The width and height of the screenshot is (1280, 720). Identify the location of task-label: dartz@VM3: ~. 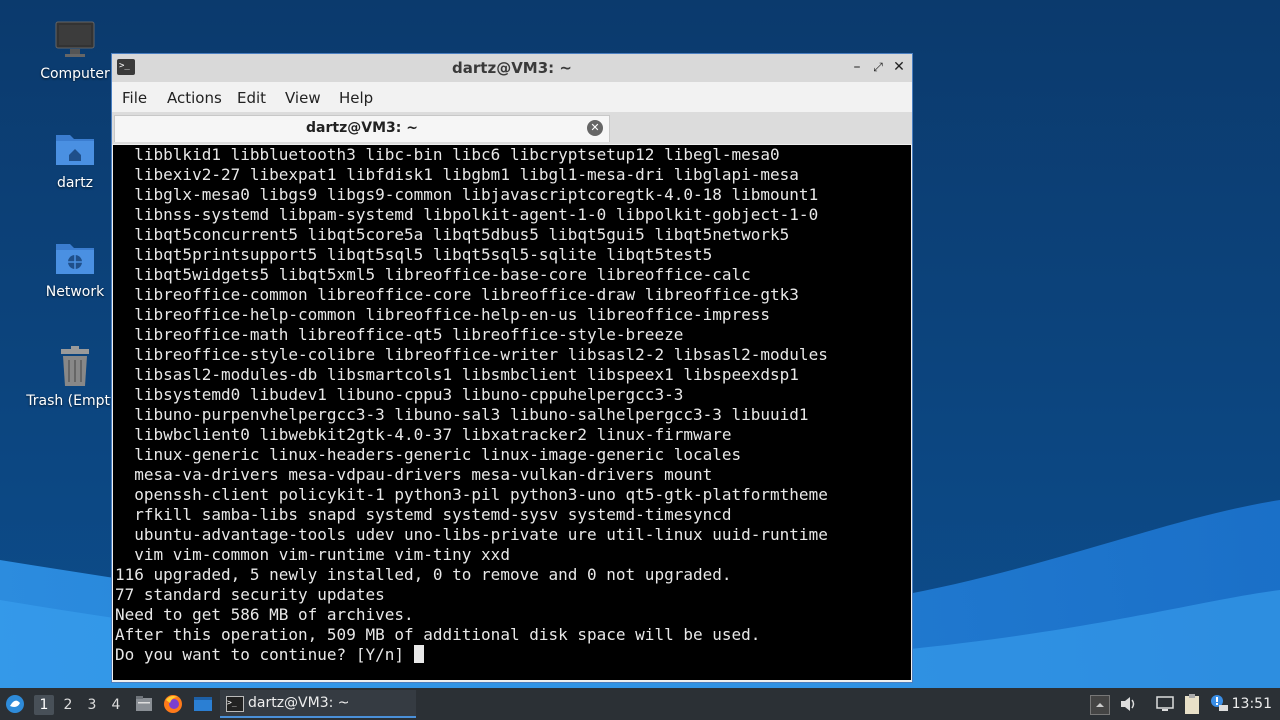
(299, 703).